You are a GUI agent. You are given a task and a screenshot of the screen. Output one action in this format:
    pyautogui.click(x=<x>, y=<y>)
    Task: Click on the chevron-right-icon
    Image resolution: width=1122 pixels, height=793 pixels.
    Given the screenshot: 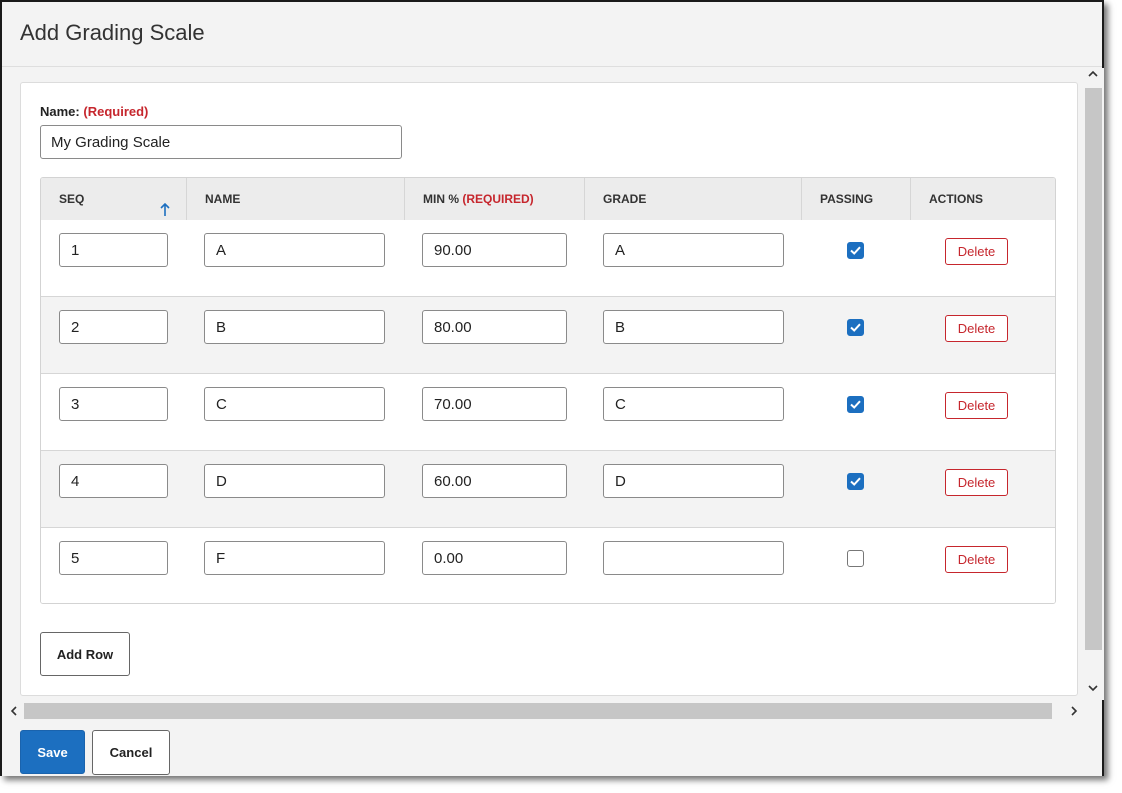 What is the action you would take?
    pyautogui.click(x=1074, y=712)
    